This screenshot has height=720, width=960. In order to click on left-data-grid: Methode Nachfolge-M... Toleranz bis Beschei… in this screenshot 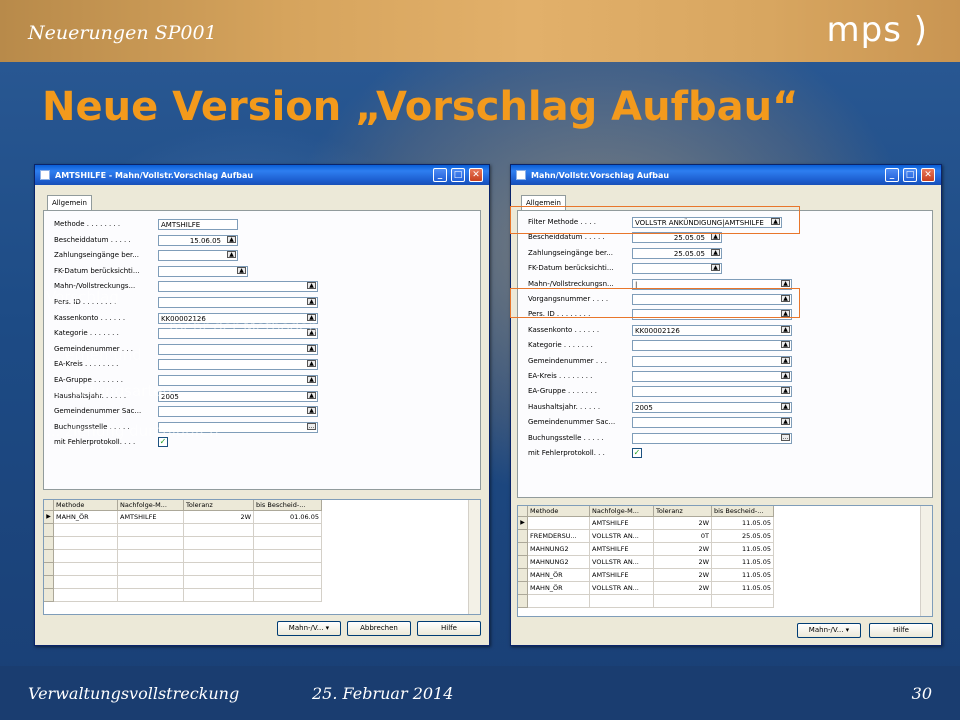, I will do `click(262, 557)`.